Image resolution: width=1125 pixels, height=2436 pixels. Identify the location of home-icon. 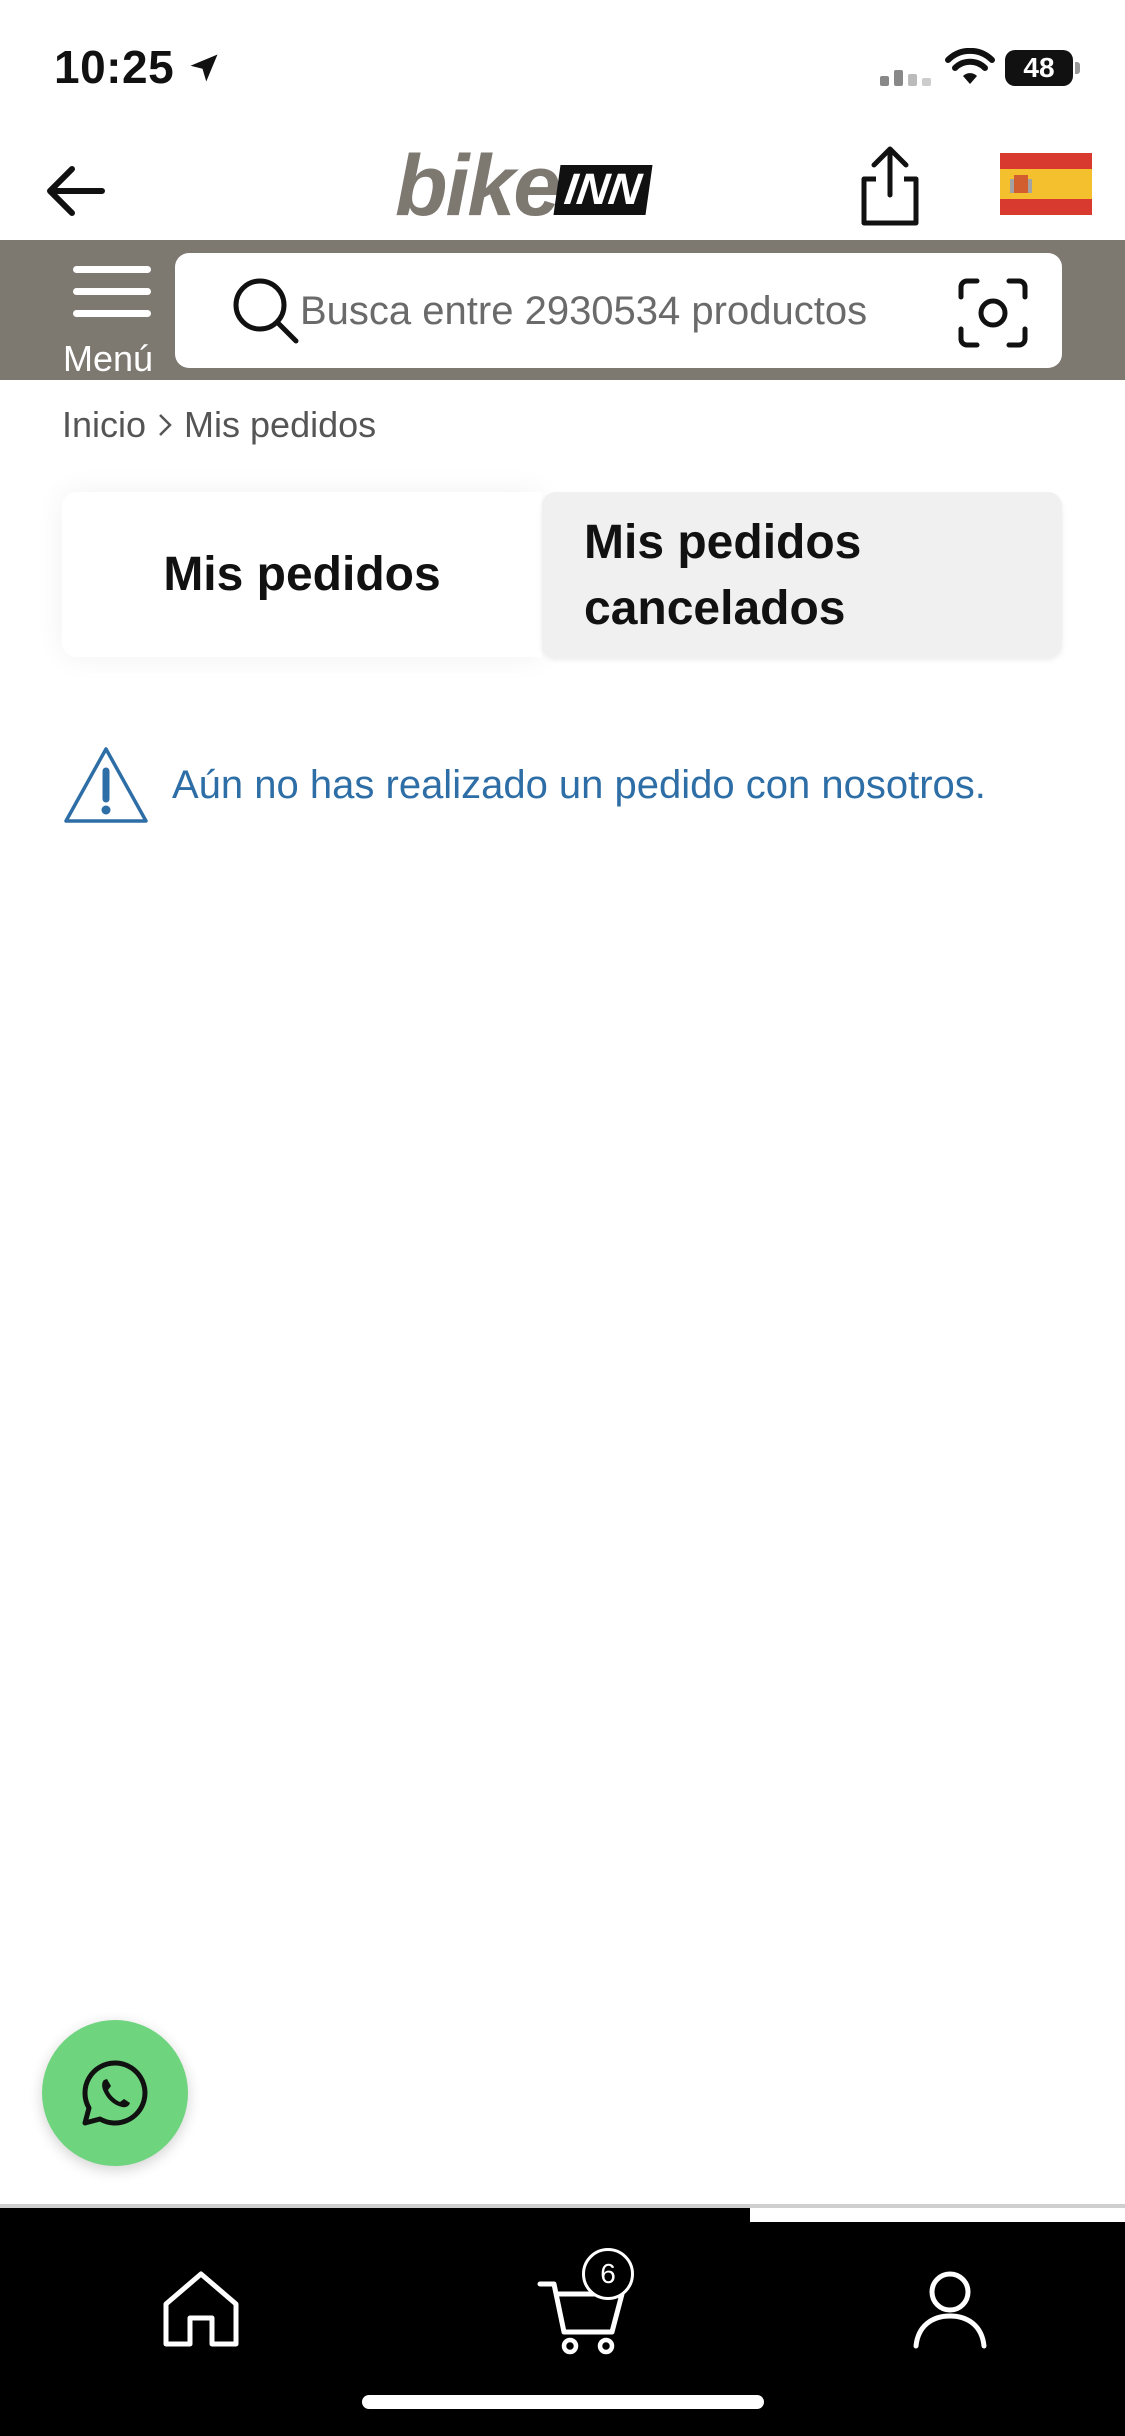
(201, 2309).